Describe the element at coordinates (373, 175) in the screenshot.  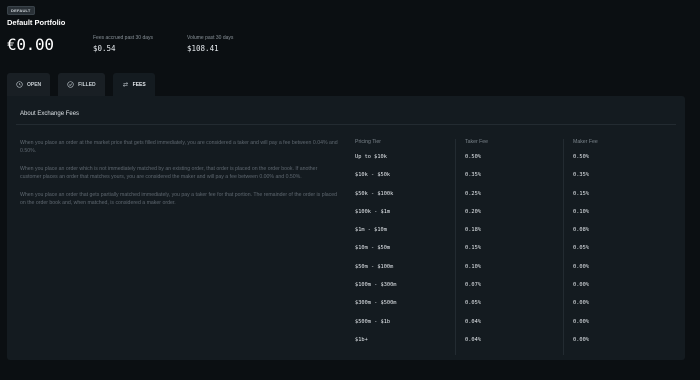
I see `tier-cell: $10k - $50k` at that location.